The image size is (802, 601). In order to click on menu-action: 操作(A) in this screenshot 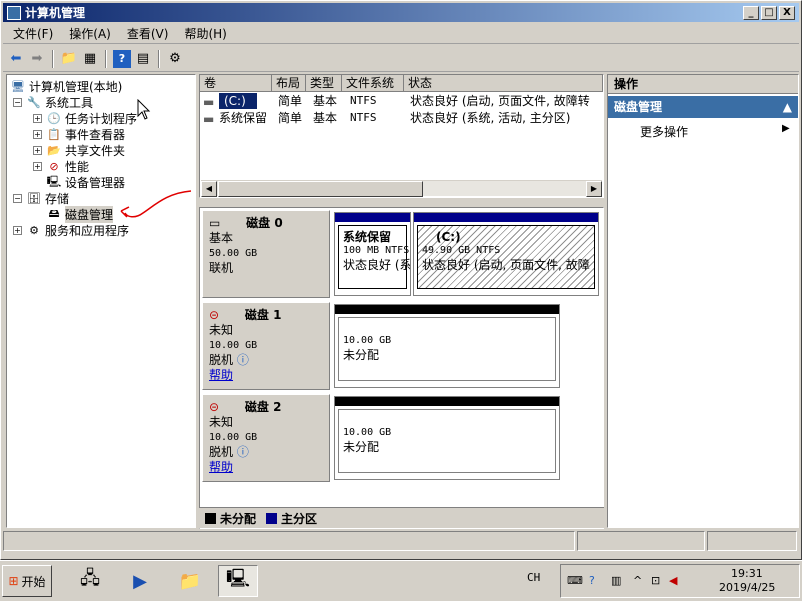, I will do `click(88, 33)`.